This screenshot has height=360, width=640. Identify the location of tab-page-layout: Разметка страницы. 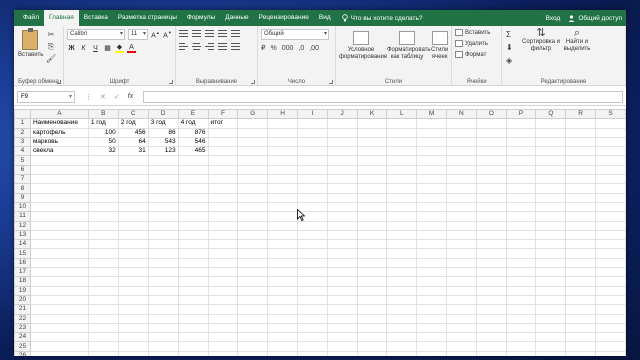
(147, 18).